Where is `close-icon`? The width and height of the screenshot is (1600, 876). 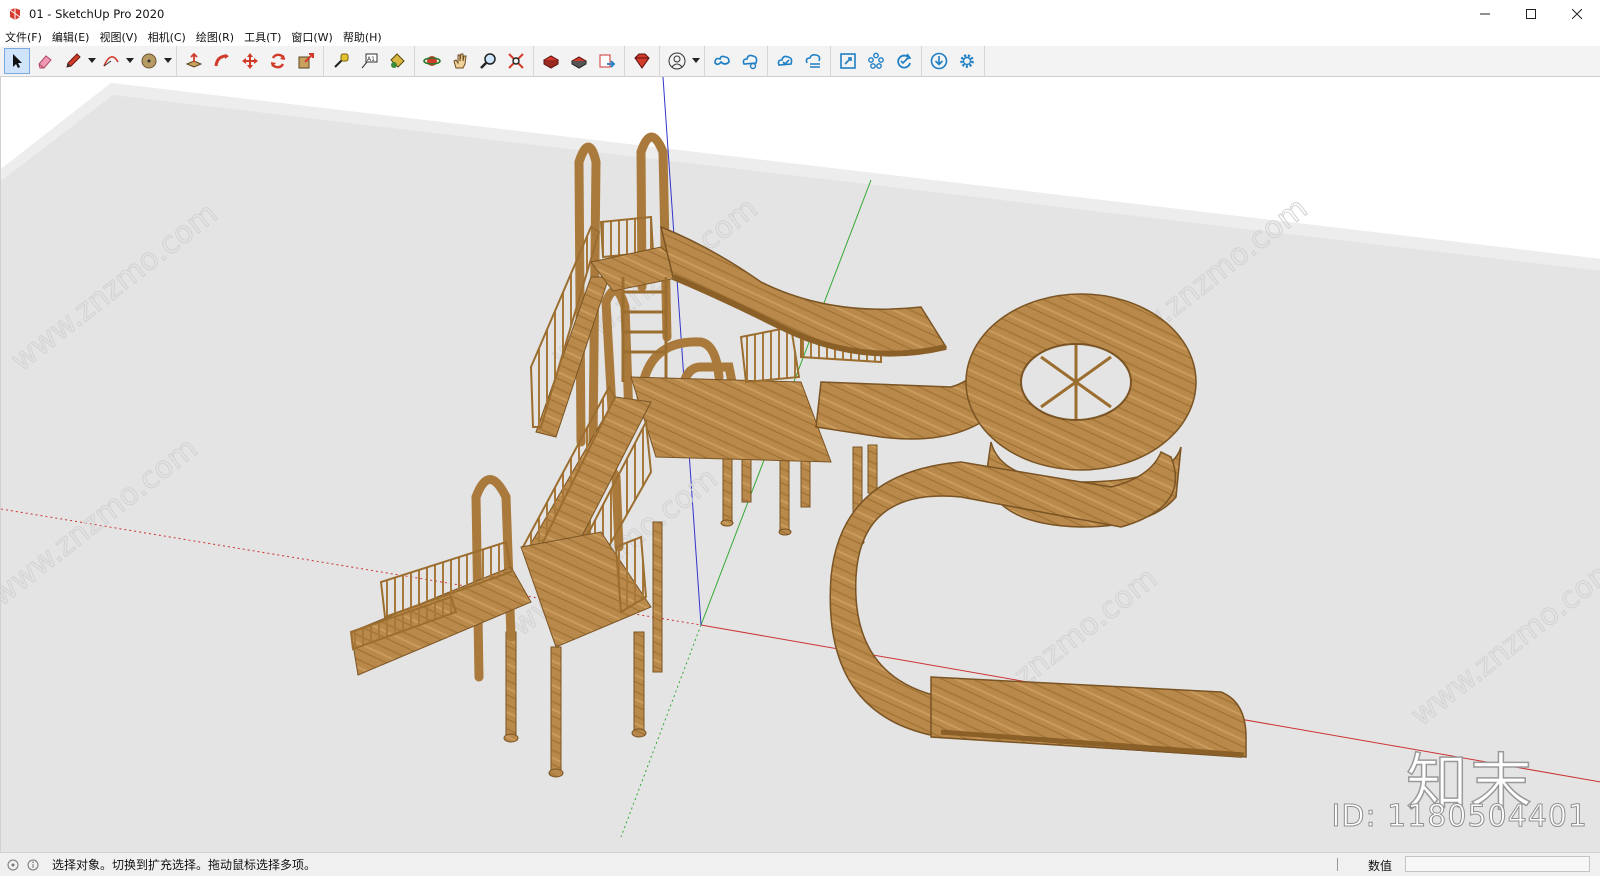 close-icon is located at coordinates (1577, 14).